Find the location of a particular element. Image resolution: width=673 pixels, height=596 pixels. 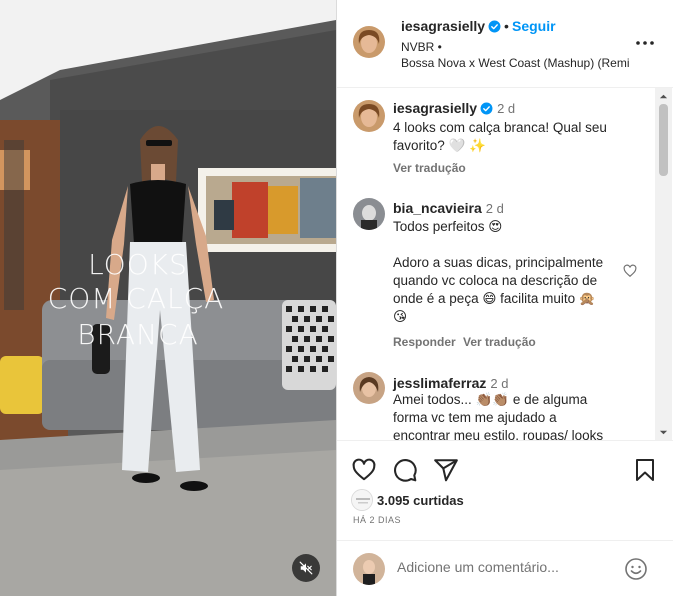

scrollbar-thumb is located at coordinates (663, 140).